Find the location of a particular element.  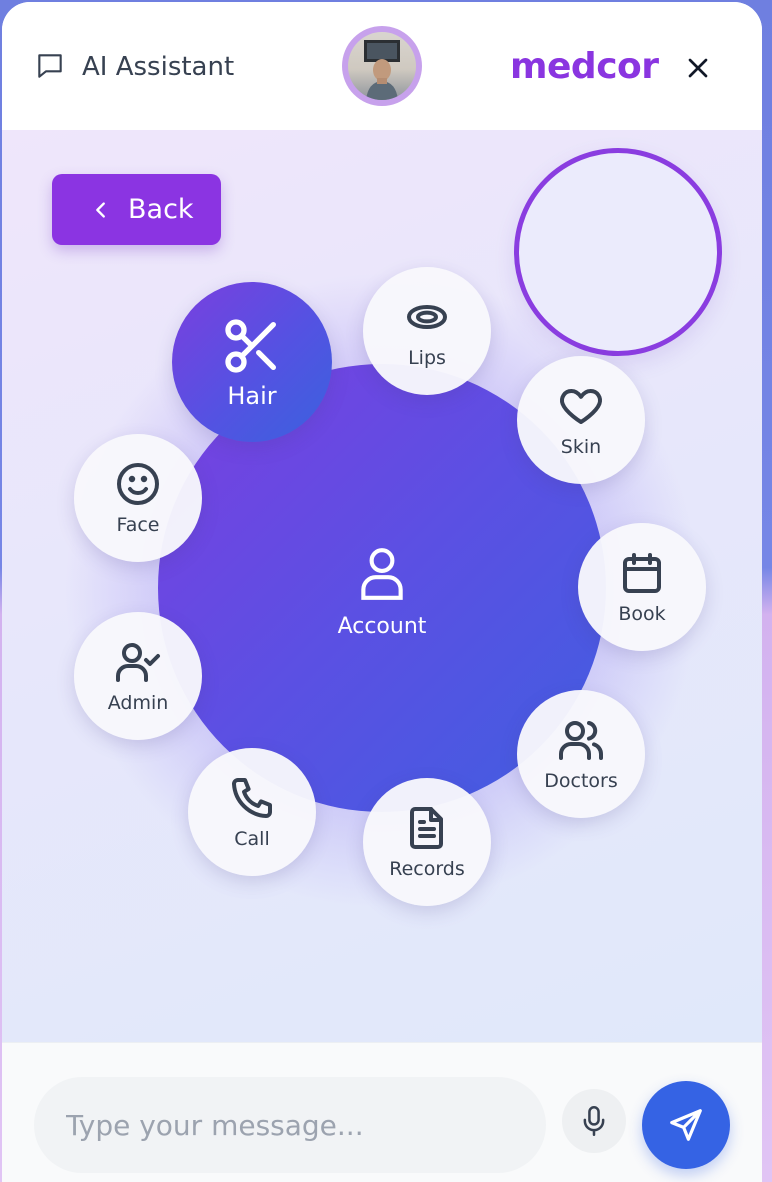

message-input is located at coordinates (290, 1125).